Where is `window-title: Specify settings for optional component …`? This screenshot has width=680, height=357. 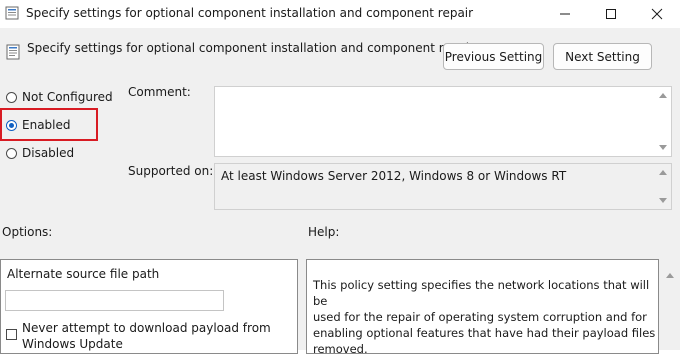 window-title: Specify settings for optional component … is located at coordinates (250, 13).